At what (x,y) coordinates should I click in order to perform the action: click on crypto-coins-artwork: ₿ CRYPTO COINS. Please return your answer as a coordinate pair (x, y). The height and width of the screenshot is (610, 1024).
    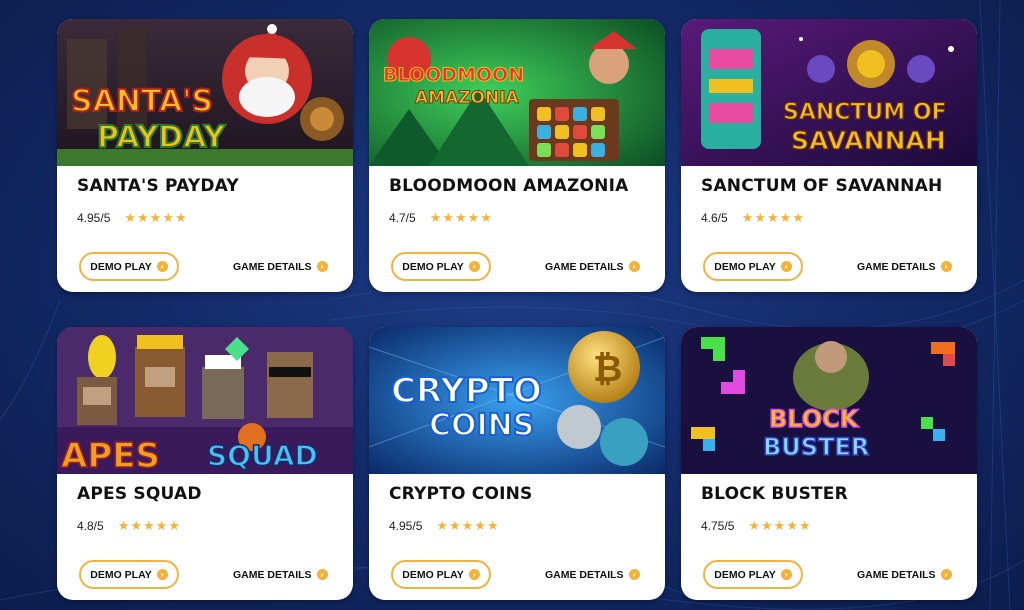
    Looking at the image, I should click on (517, 400).